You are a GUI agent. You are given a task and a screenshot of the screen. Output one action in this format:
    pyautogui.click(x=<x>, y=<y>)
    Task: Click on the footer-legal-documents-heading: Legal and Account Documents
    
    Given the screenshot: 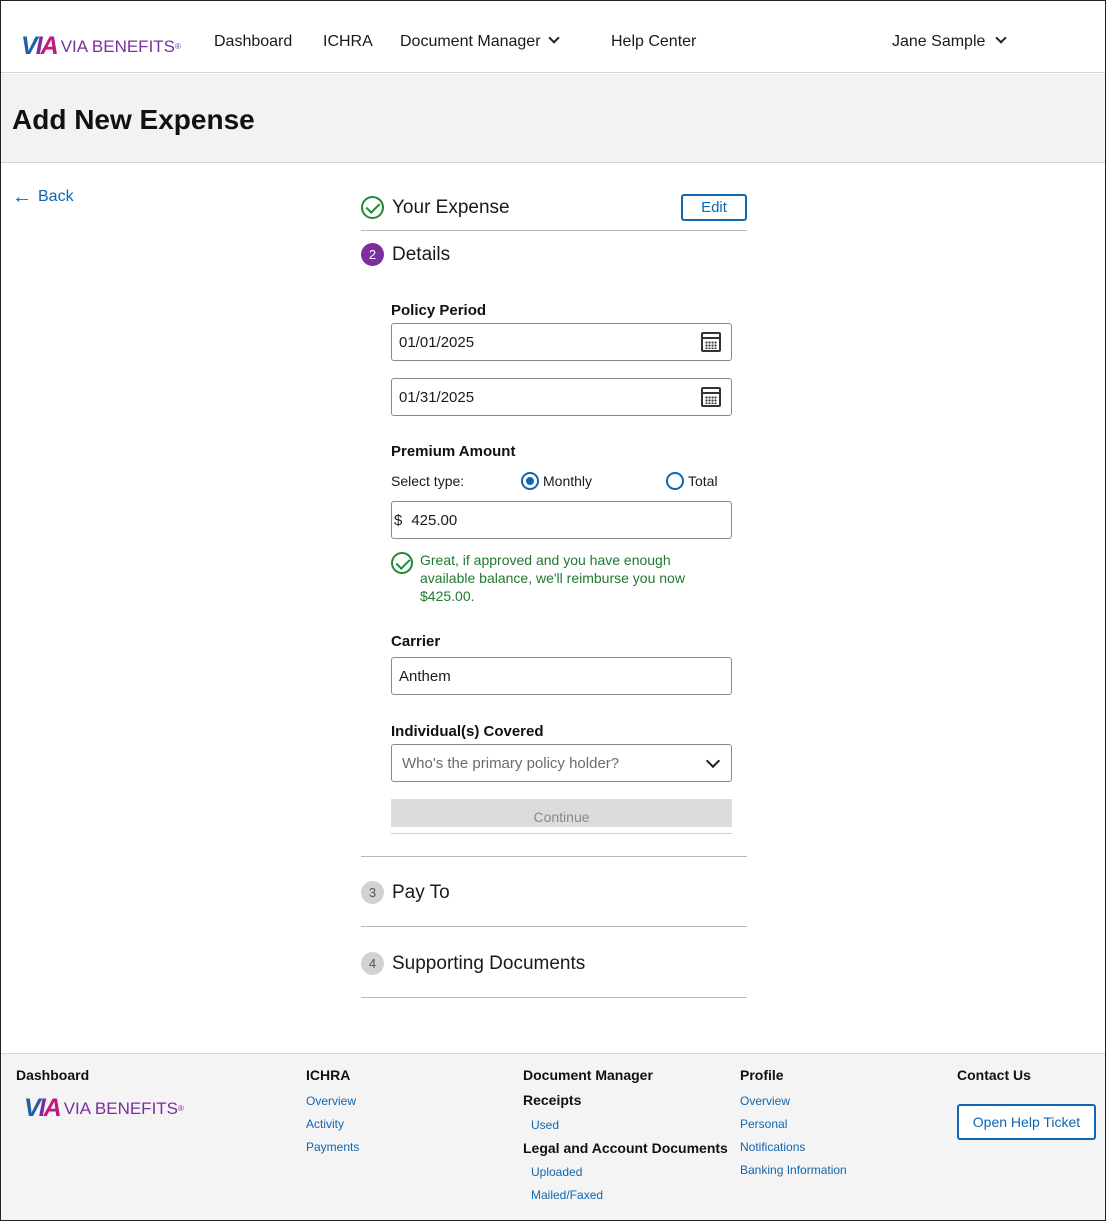 What is the action you would take?
    pyautogui.click(x=625, y=1148)
    